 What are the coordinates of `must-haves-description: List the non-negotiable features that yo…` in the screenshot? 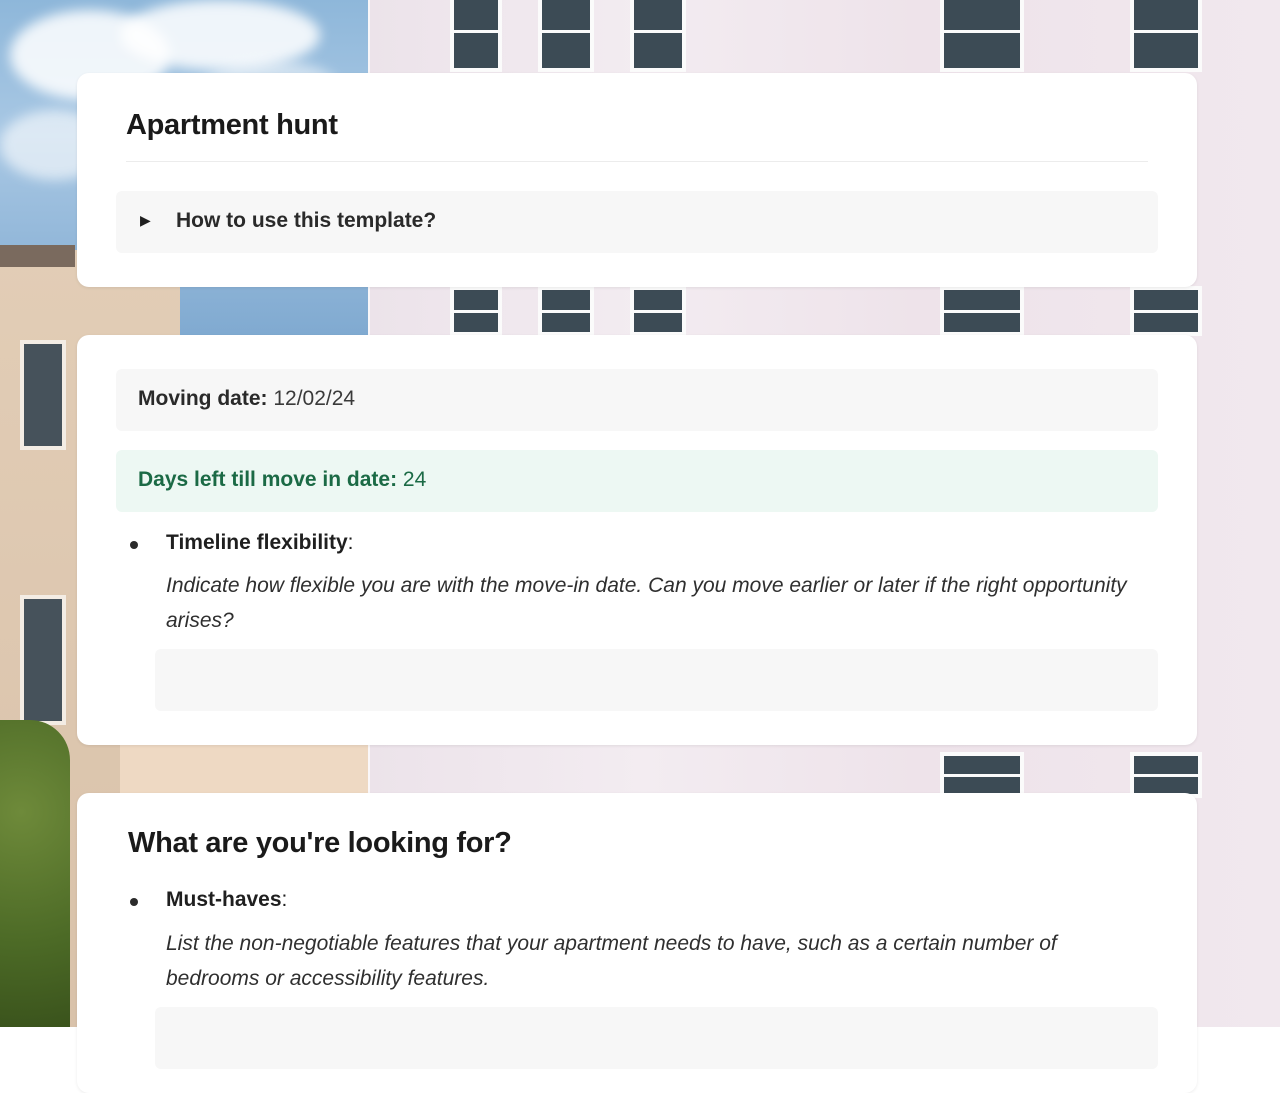 It's located at (611, 961).